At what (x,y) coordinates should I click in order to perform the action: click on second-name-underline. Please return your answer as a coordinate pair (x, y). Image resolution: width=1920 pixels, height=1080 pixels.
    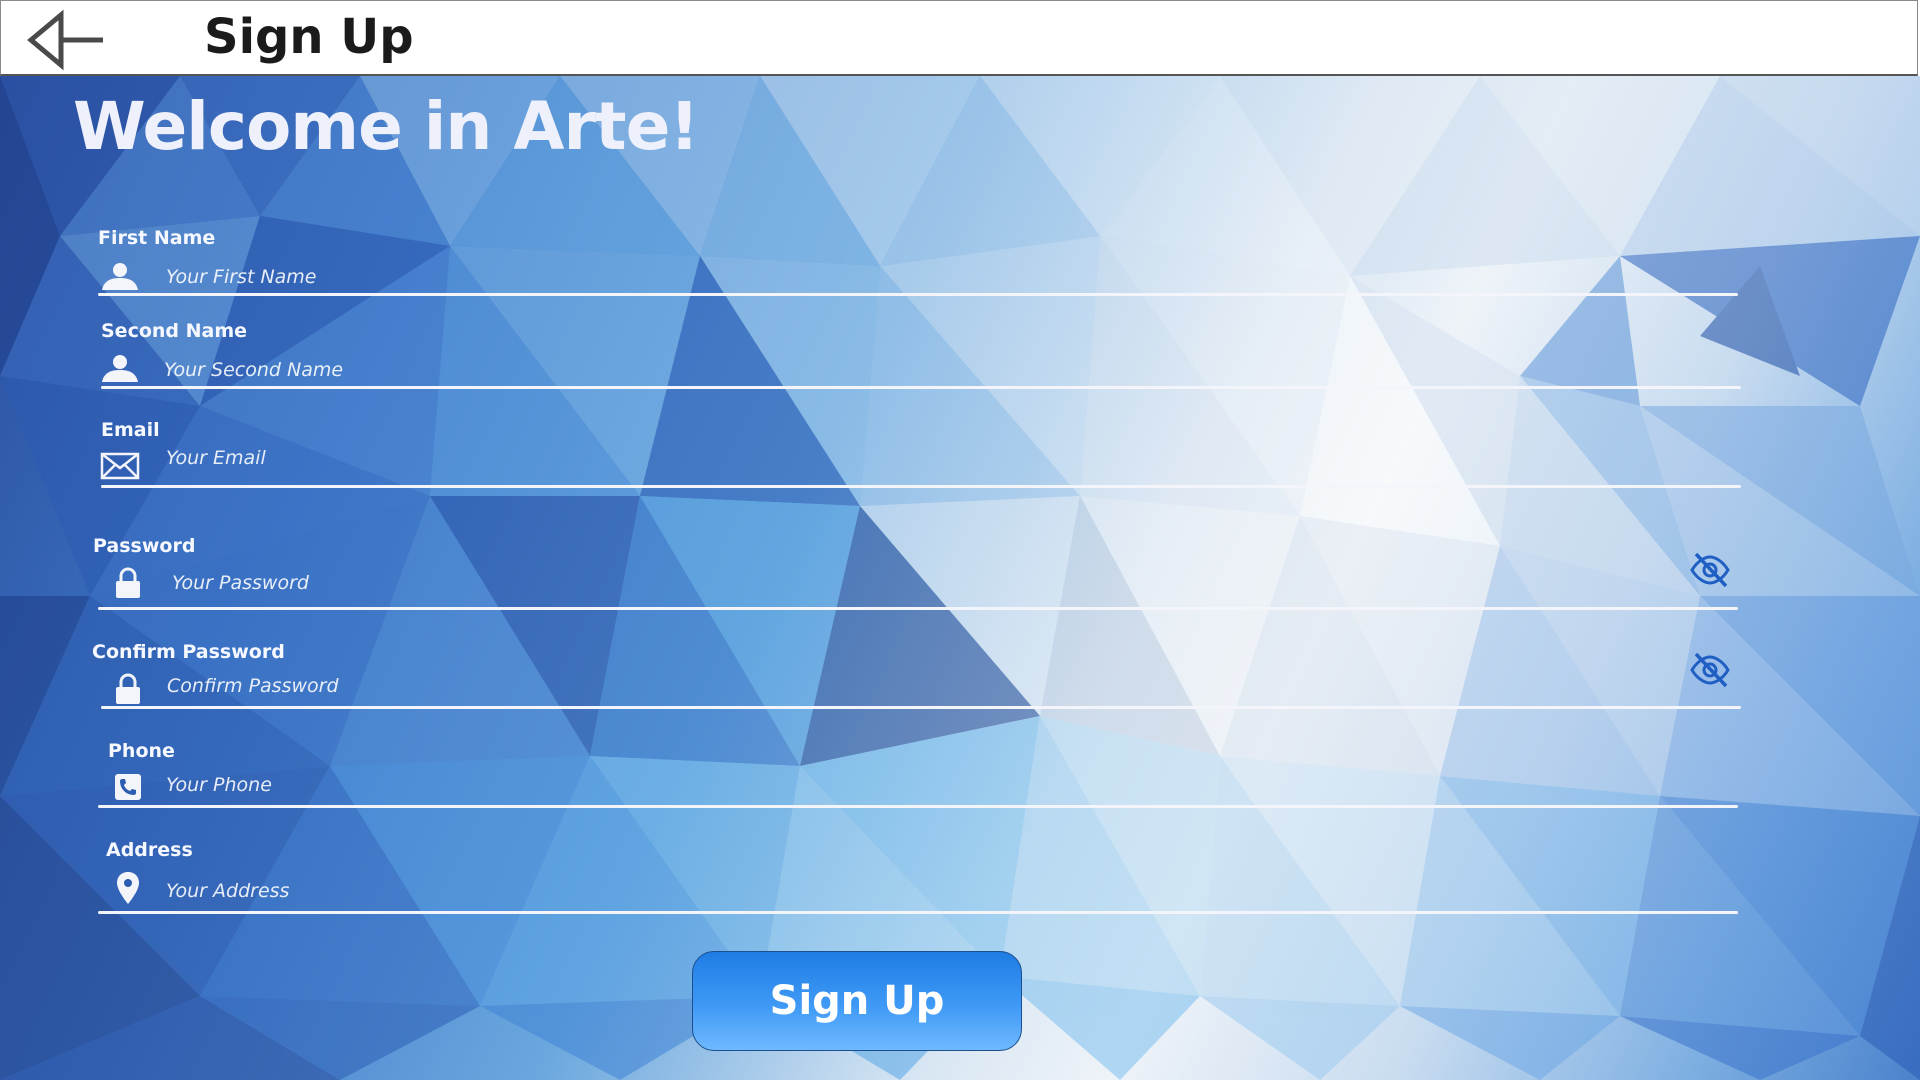
    Looking at the image, I should click on (921, 387).